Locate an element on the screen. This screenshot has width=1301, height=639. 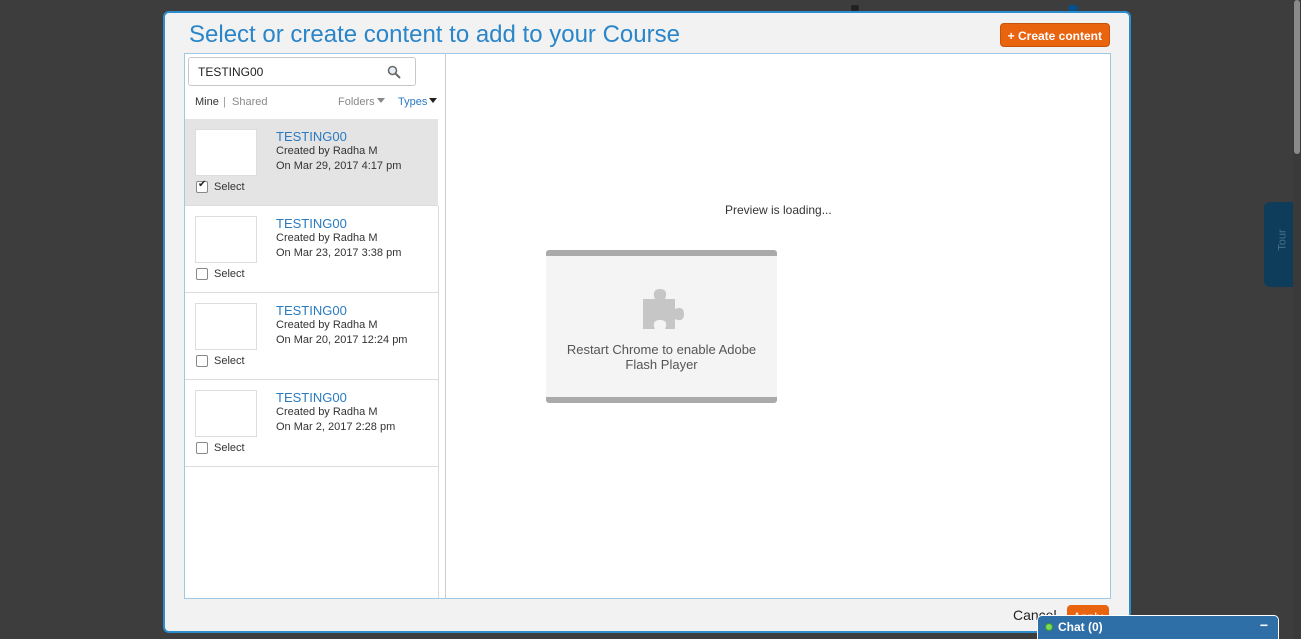
types-label: Types is located at coordinates (413, 102).